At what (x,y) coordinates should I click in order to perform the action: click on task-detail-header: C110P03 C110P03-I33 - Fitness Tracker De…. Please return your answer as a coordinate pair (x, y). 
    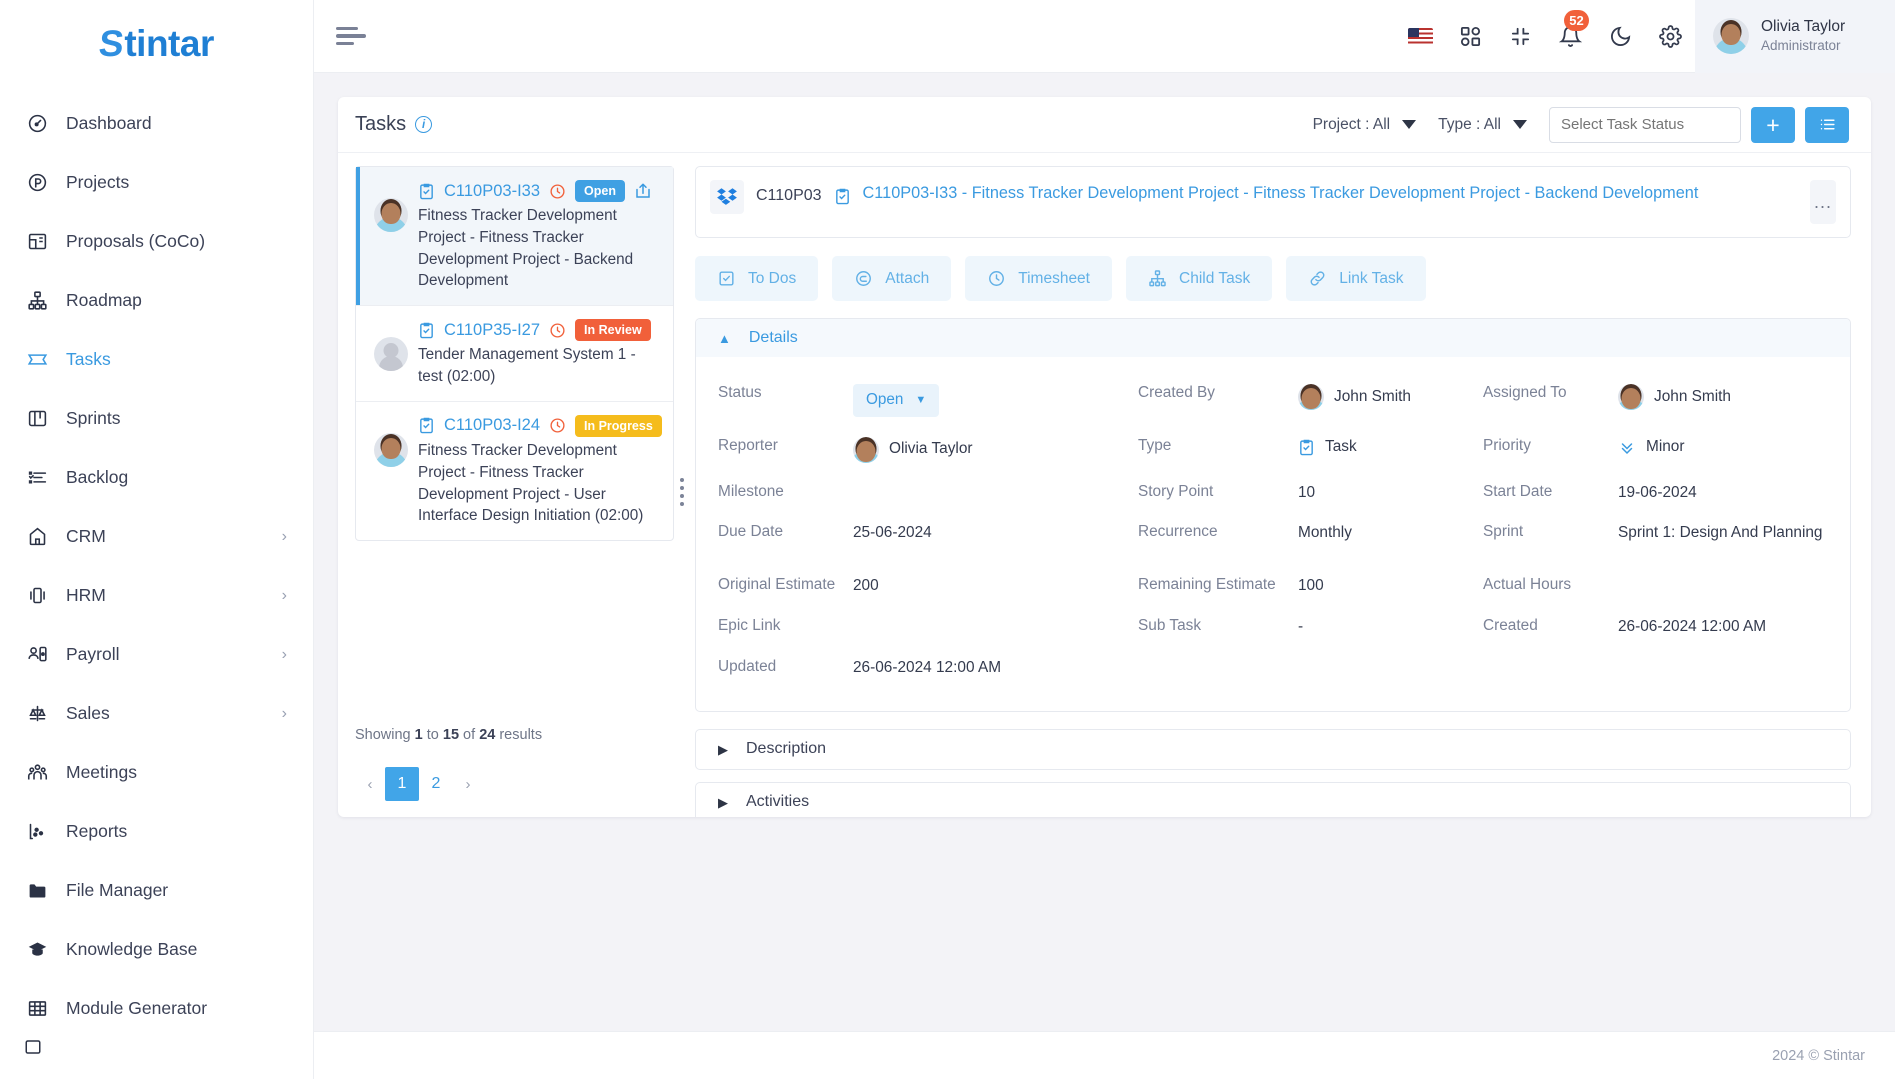
    Looking at the image, I should click on (1273, 202).